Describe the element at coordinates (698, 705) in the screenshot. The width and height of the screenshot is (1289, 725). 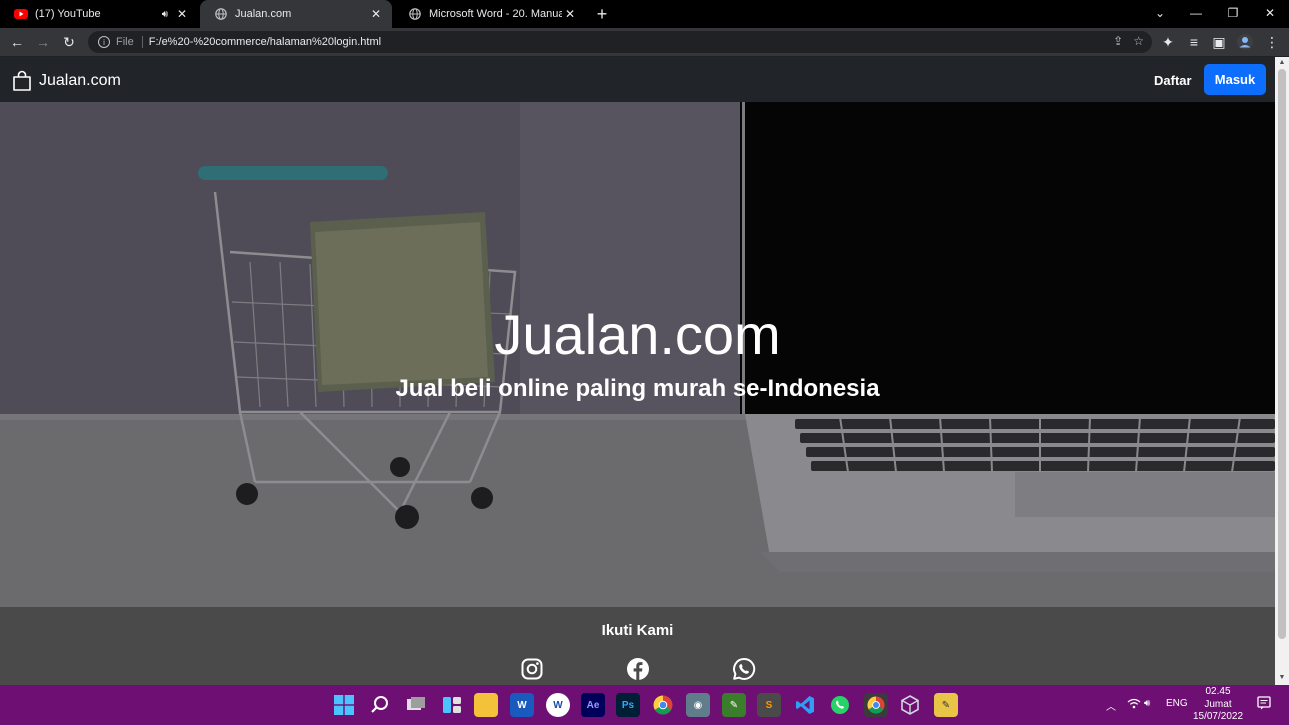
I see `camera-icon: ◉` at that location.